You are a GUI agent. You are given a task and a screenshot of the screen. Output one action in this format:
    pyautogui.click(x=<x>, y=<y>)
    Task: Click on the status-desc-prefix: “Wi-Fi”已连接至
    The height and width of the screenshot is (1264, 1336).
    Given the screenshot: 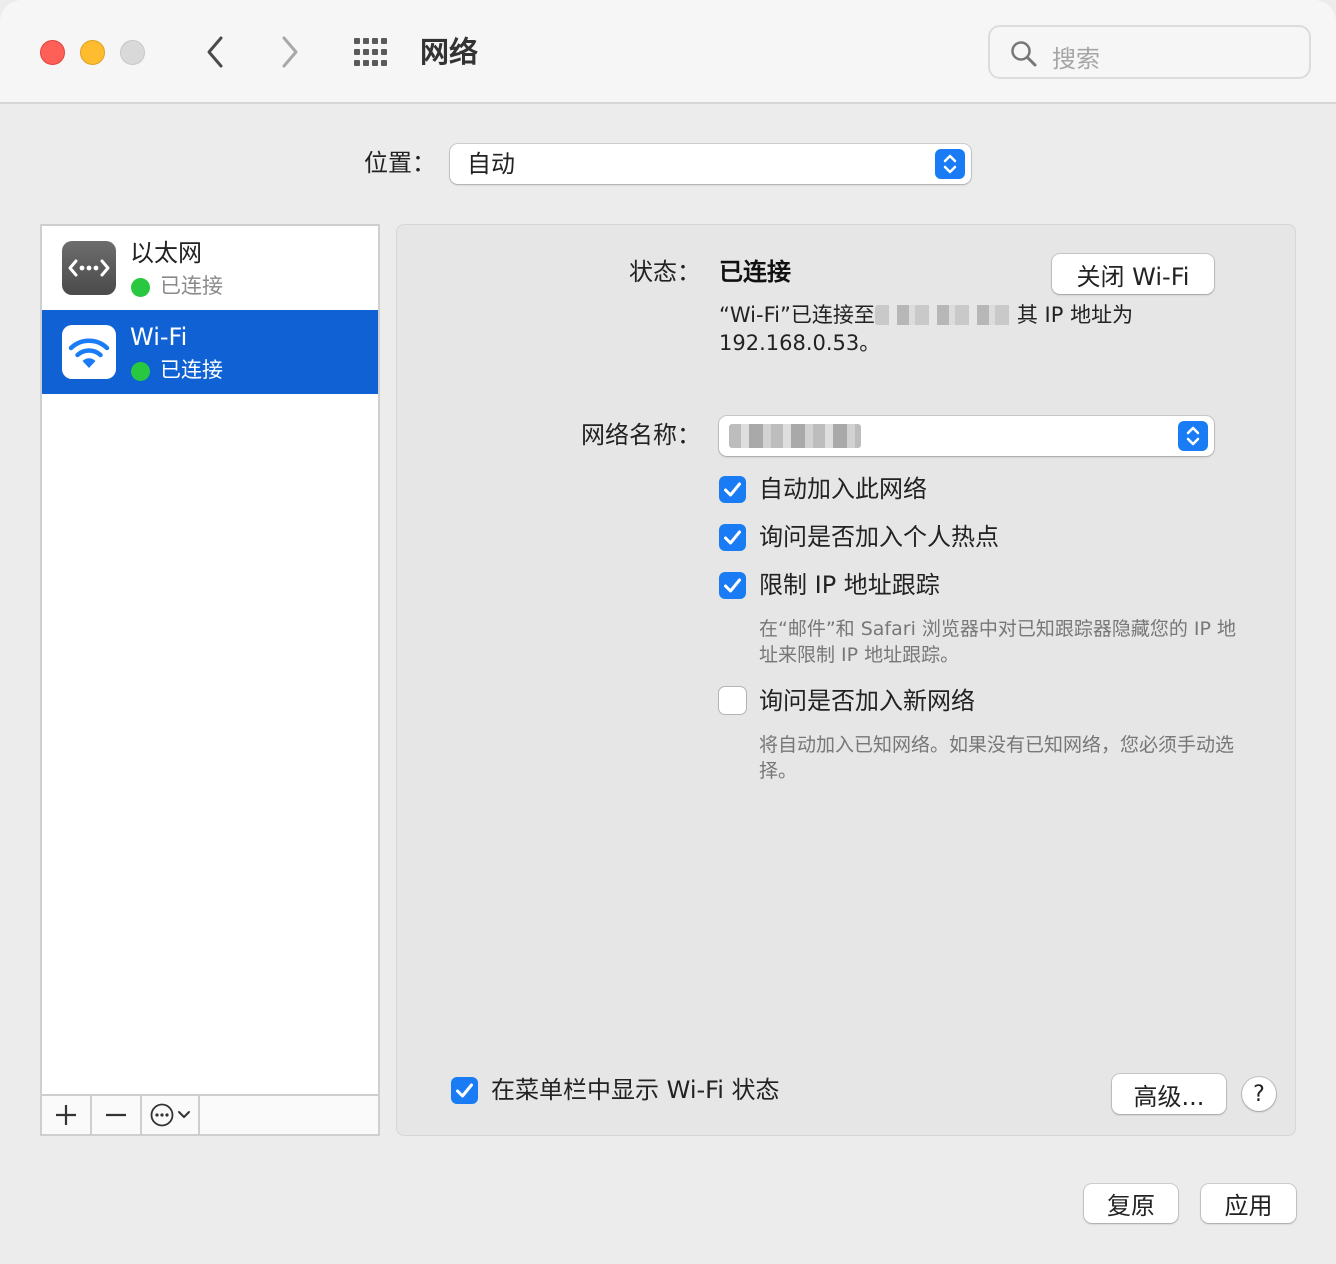 What is the action you would take?
    pyautogui.click(x=797, y=315)
    